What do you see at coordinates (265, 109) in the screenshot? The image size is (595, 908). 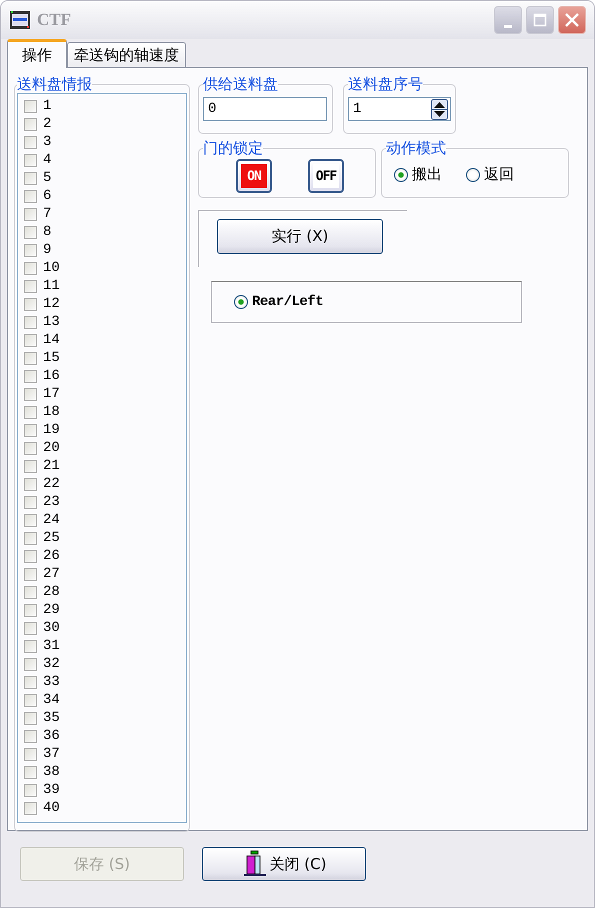 I see `input-field: 0` at bounding box center [265, 109].